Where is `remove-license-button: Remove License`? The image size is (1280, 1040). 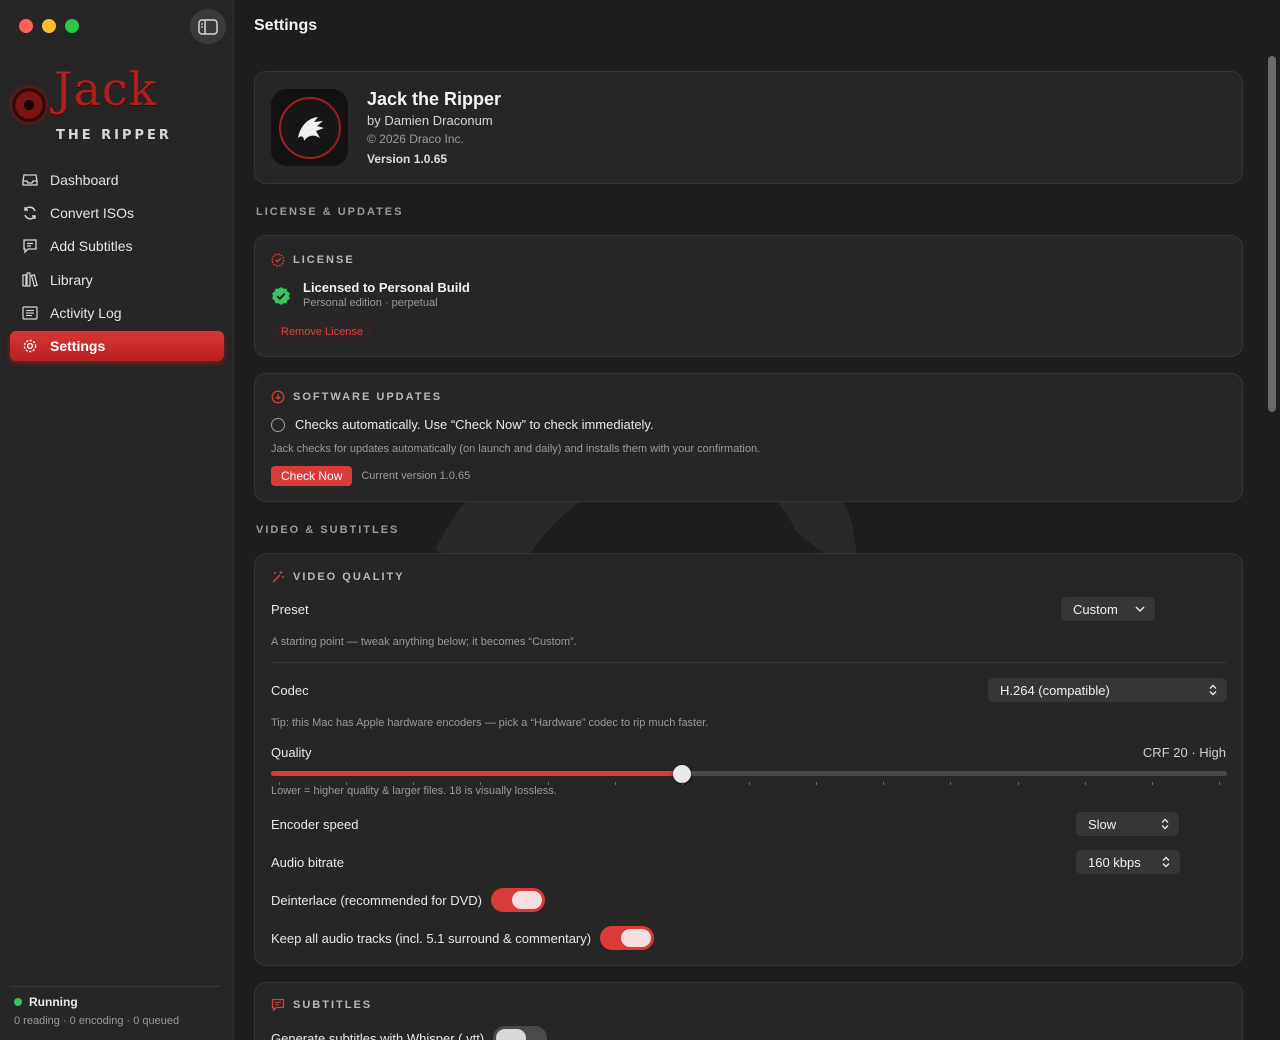 remove-license-button: Remove License is located at coordinates (322, 331).